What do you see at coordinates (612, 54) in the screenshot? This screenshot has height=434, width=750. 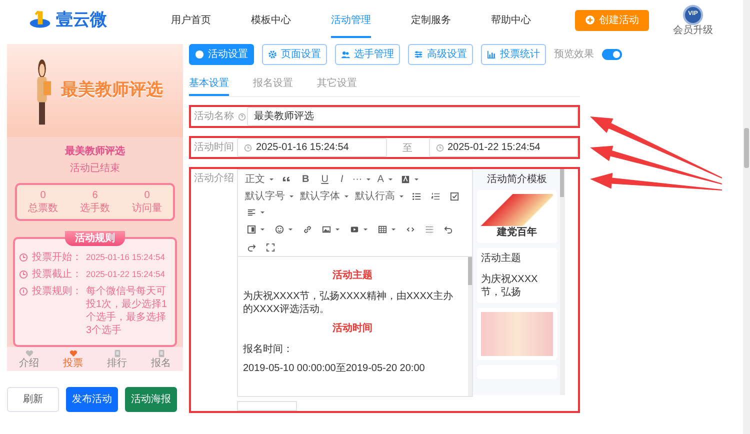 I see `preview-toggle` at bounding box center [612, 54].